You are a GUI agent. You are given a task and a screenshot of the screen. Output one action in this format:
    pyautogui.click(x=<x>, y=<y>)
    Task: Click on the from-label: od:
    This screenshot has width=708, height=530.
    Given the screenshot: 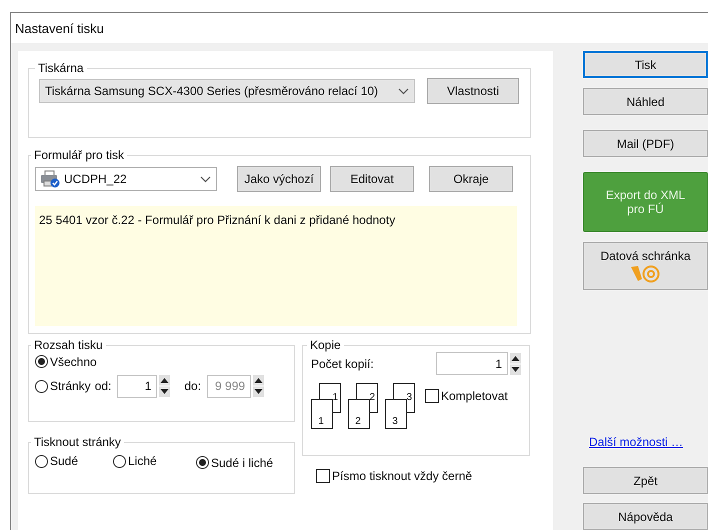 What is the action you would take?
    pyautogui.click(x=103, y=386)
    